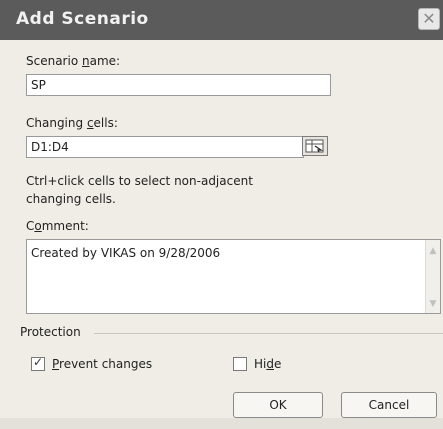 This screenshot has width=443, height=429. Describe the element at coordinates (82, 19) in the screenshot. I see `dialog-title: Add Scenario` at that location.